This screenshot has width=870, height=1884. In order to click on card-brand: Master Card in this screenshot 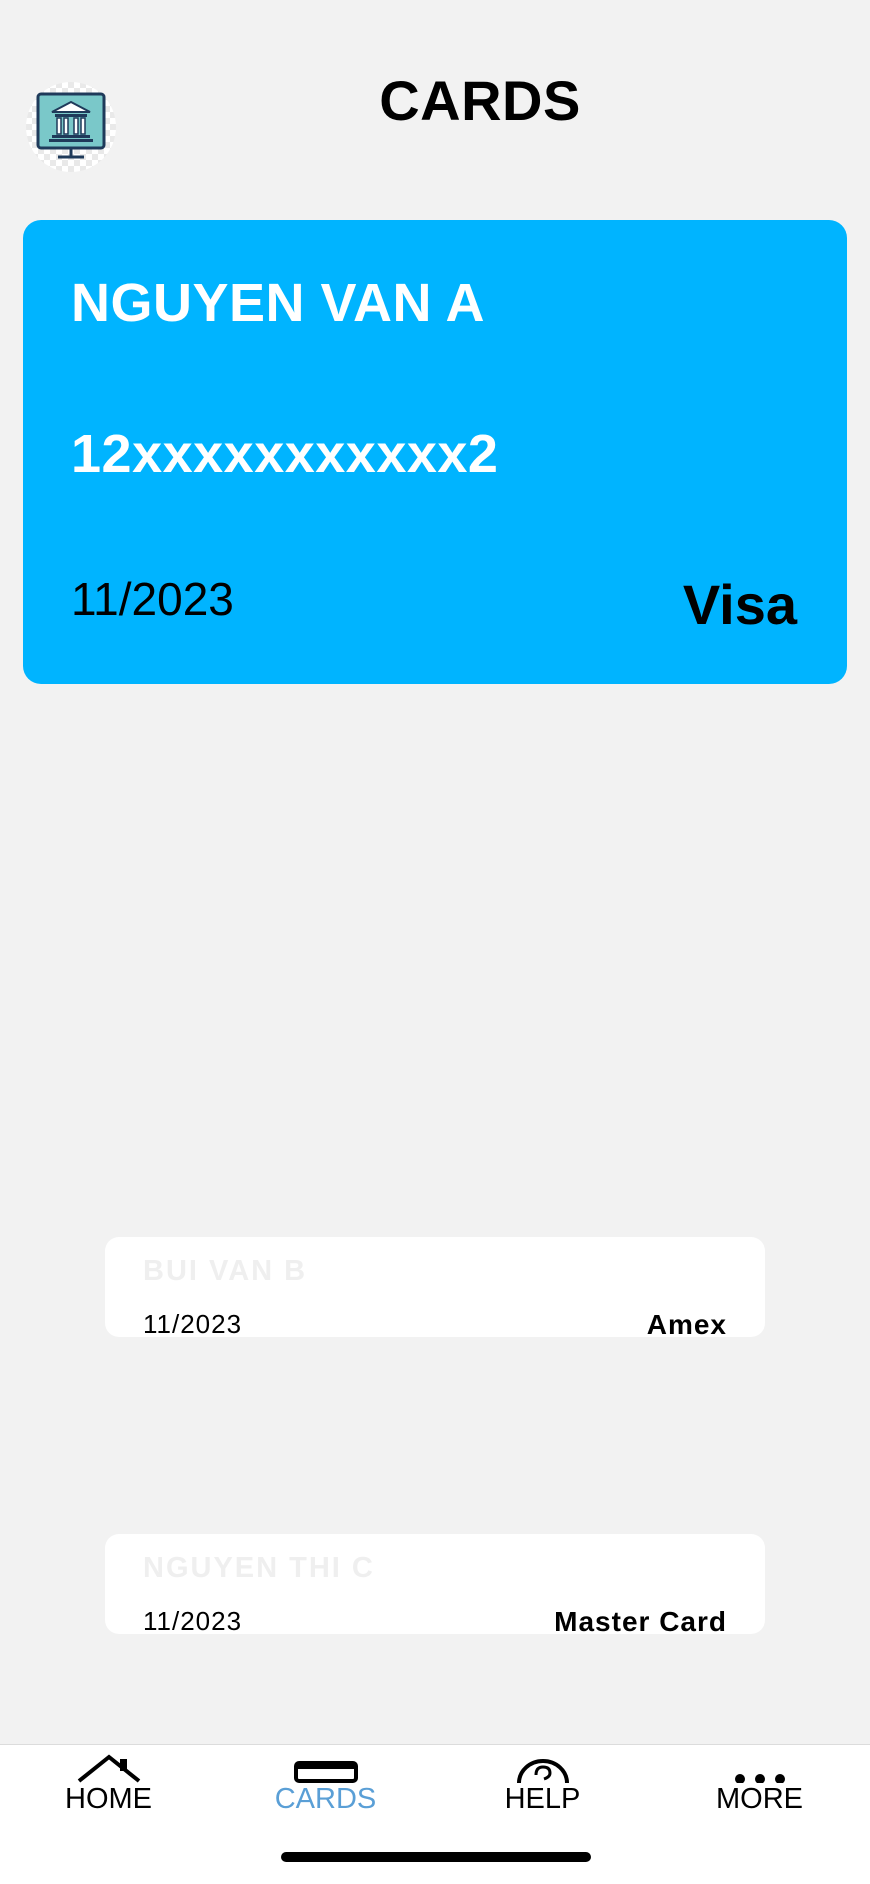, I will do `click(640, 1621)`.